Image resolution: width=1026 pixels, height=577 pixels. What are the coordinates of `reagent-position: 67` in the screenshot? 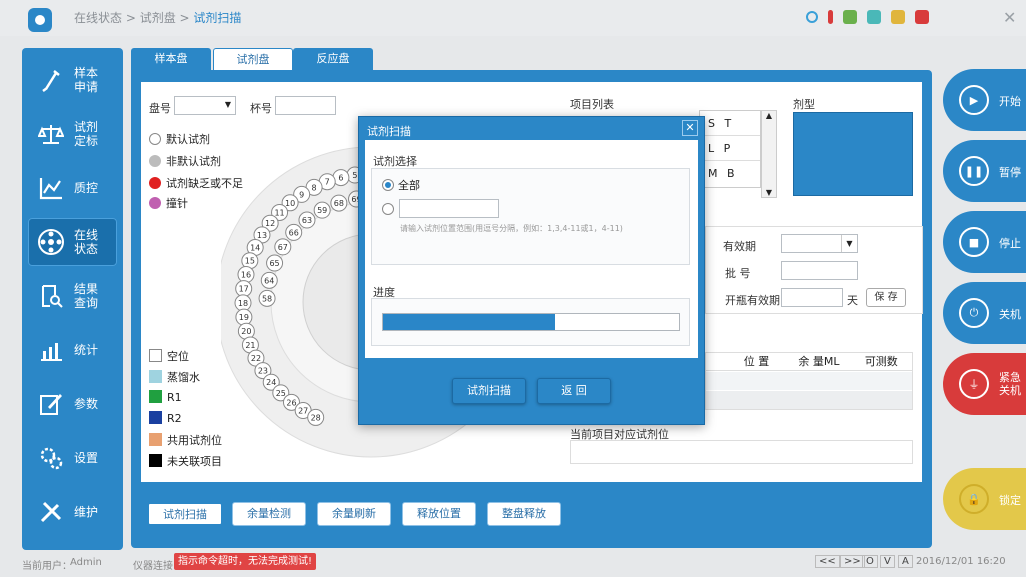 It's located at (283, 247).